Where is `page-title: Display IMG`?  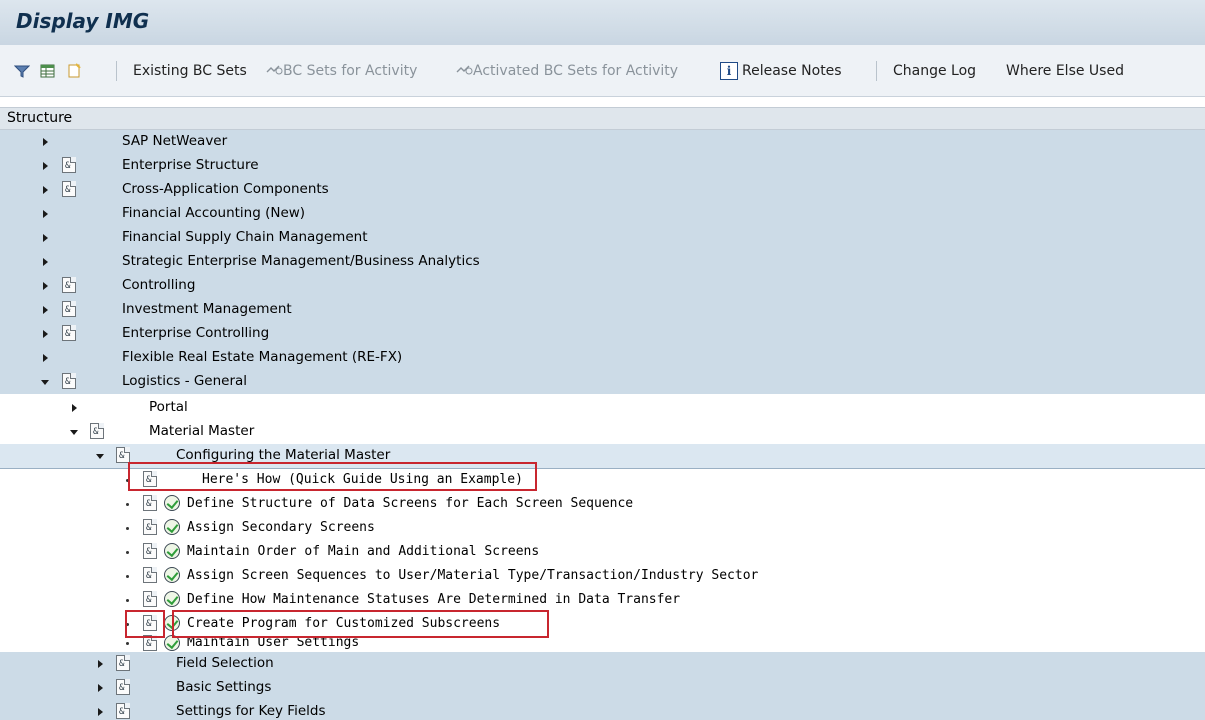 page-title: Display IMG is located at coordinates (83, 21).